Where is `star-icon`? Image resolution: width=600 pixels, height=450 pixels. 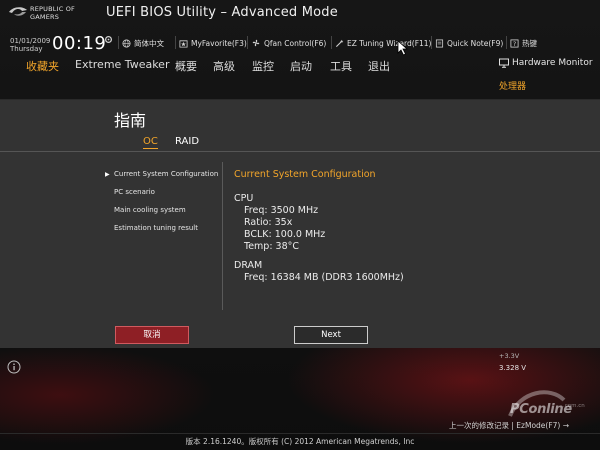 star-icon is located at coordinates (183, 43).